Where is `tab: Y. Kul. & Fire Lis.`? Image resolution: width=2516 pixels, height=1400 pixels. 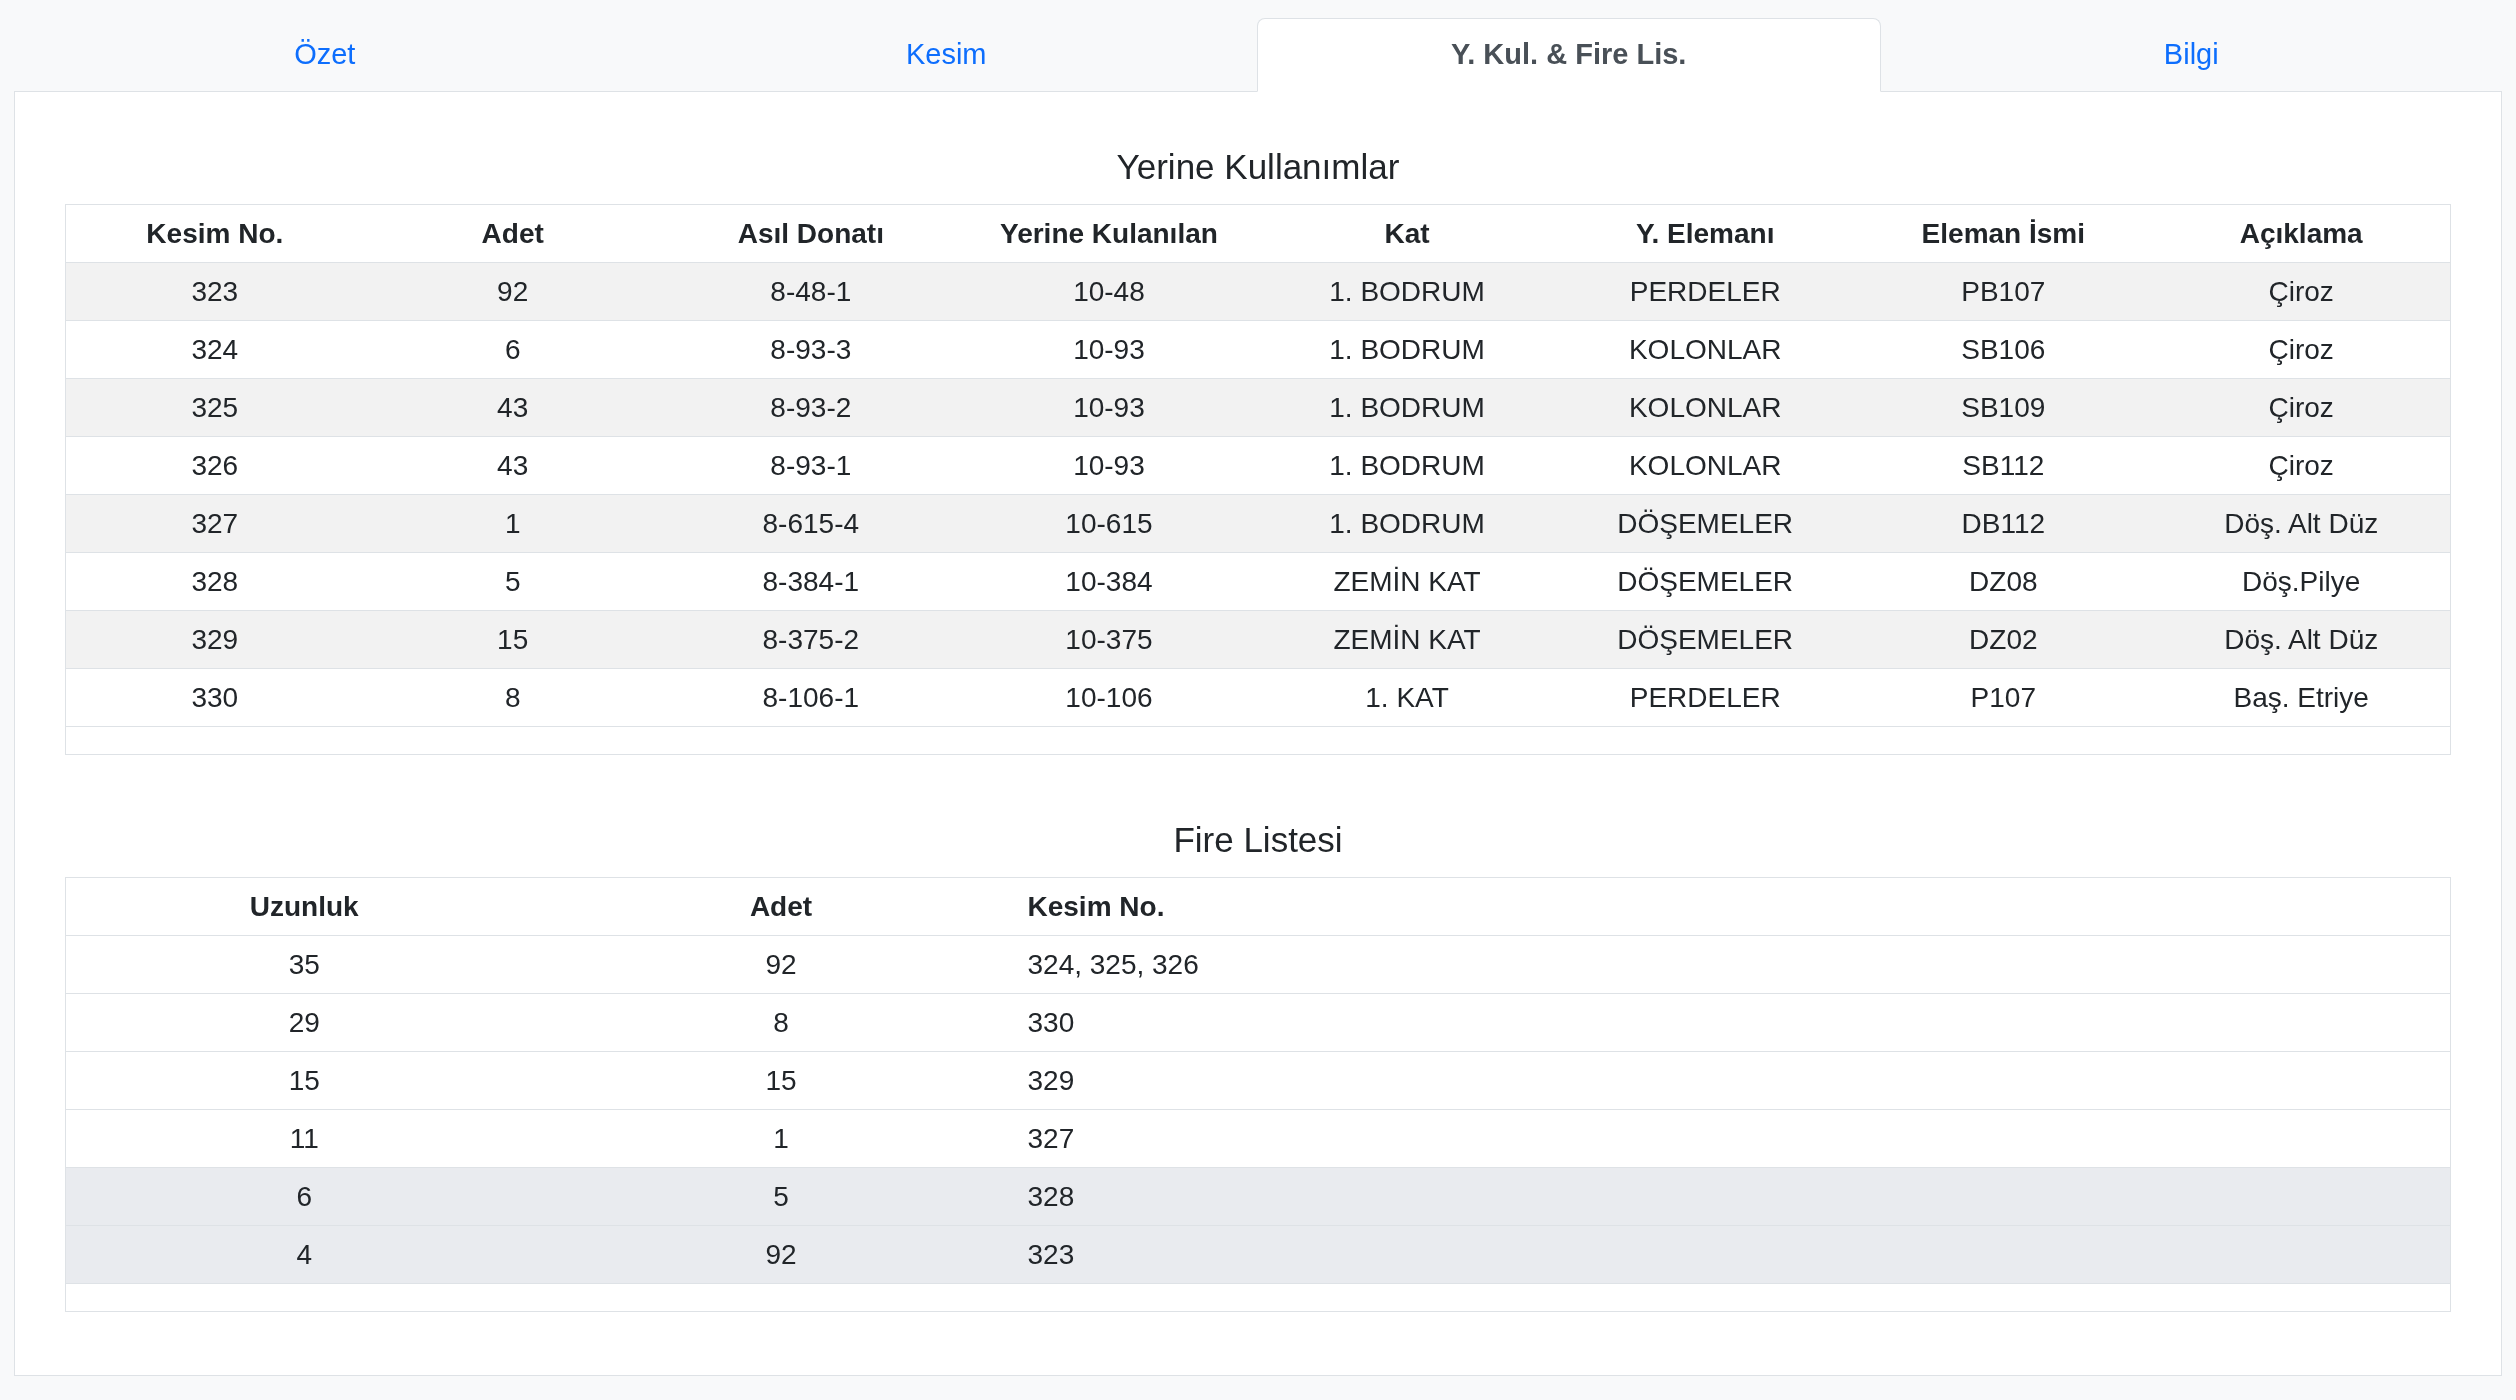
tab: Y. Kul. & Fire Lis. is located at coordinates (1569, 55).